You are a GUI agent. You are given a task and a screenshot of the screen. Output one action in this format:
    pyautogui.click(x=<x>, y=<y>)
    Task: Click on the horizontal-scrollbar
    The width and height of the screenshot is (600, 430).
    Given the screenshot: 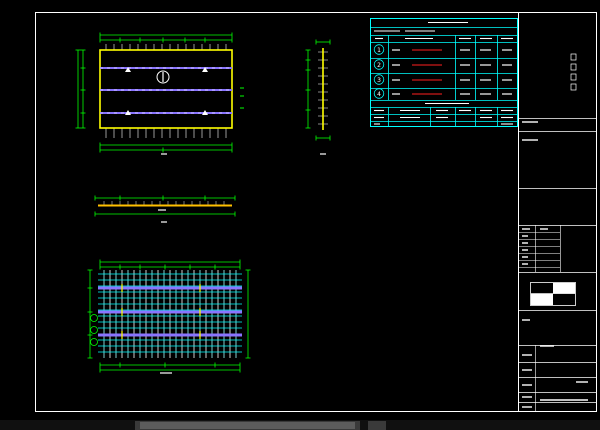 What is the action you would take?
    pyautogui.click(x=300, y=425)
    